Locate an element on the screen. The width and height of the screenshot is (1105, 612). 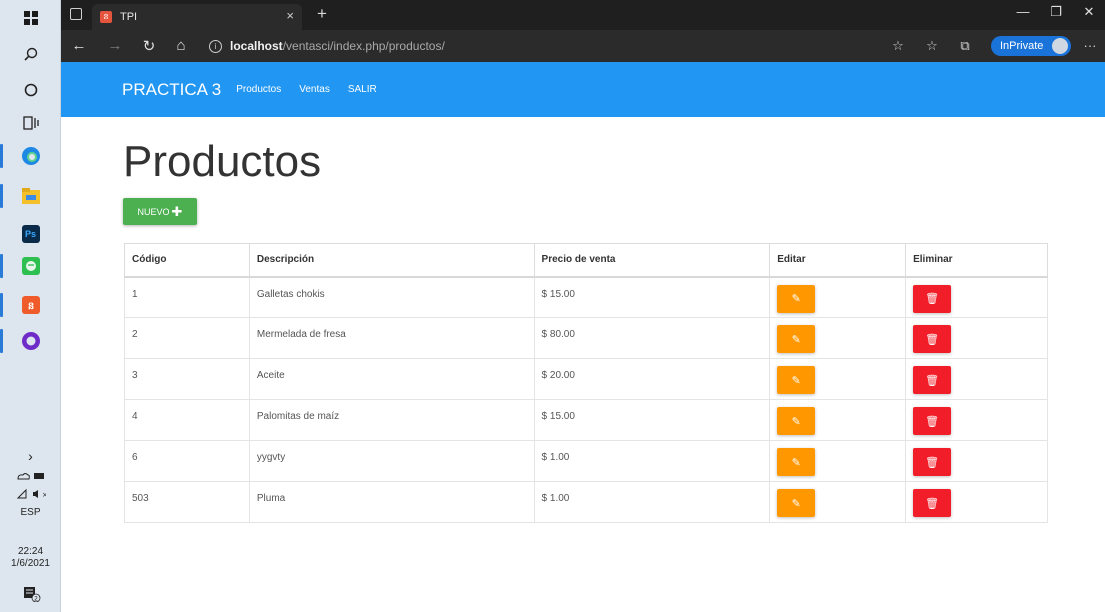
inprivate-badge: InPrivate is located at coordinates (1031, 46).